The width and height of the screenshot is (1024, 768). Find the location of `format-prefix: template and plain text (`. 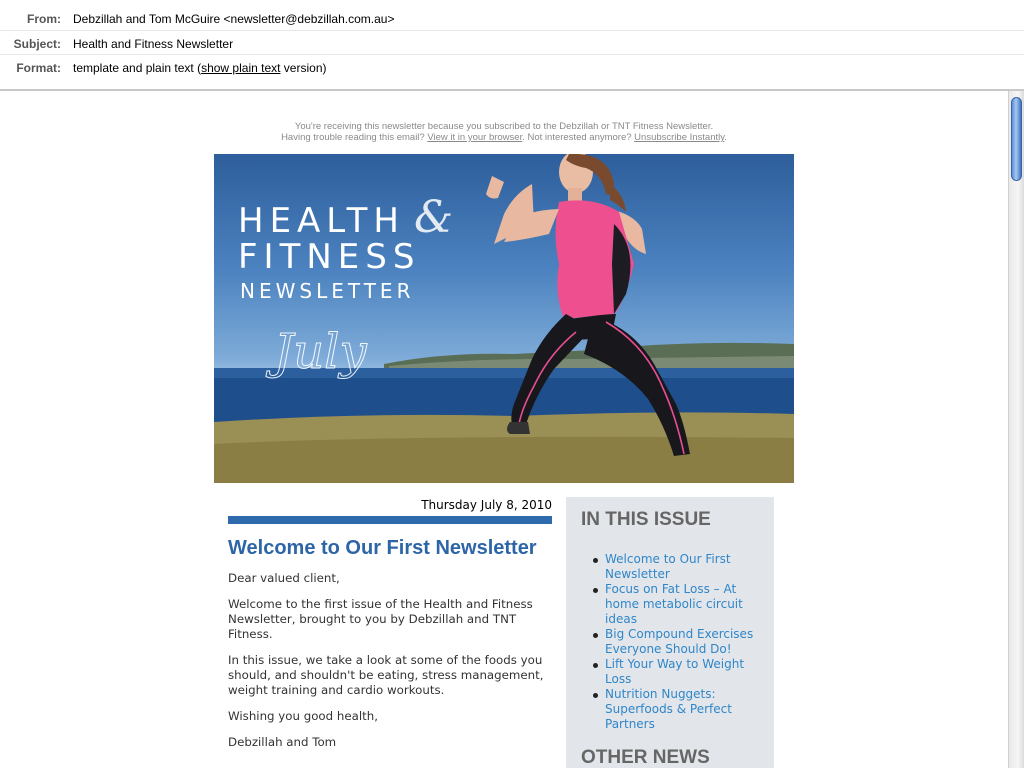

format-prefix: template and plain text ( is located at coordinates (137, 68).